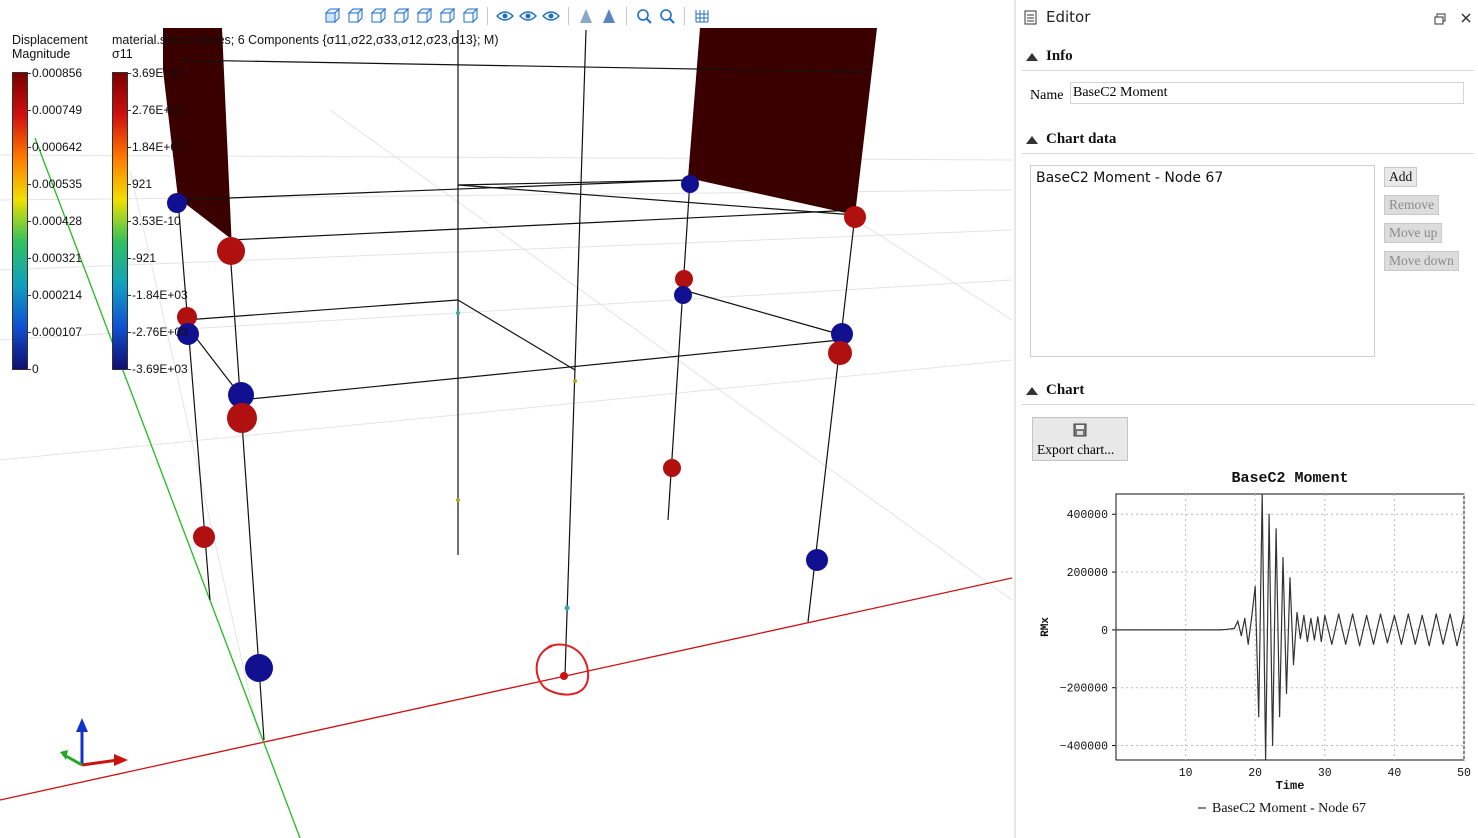 This screenshot has width=1478, height=838. Describe the element at coordinates (1248, 391) in the screenshot. I see `chart-section-header: Chart` at that location.